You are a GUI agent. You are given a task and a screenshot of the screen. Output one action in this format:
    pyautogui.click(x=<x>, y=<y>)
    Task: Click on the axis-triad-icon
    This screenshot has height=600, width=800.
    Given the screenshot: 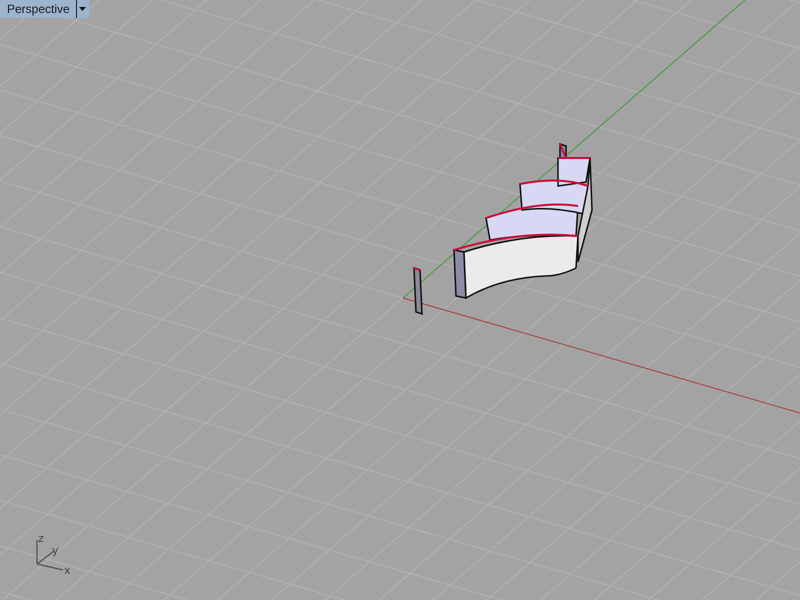 What is the action you would take?
    pyautogui.click(x=50, y=555)
    